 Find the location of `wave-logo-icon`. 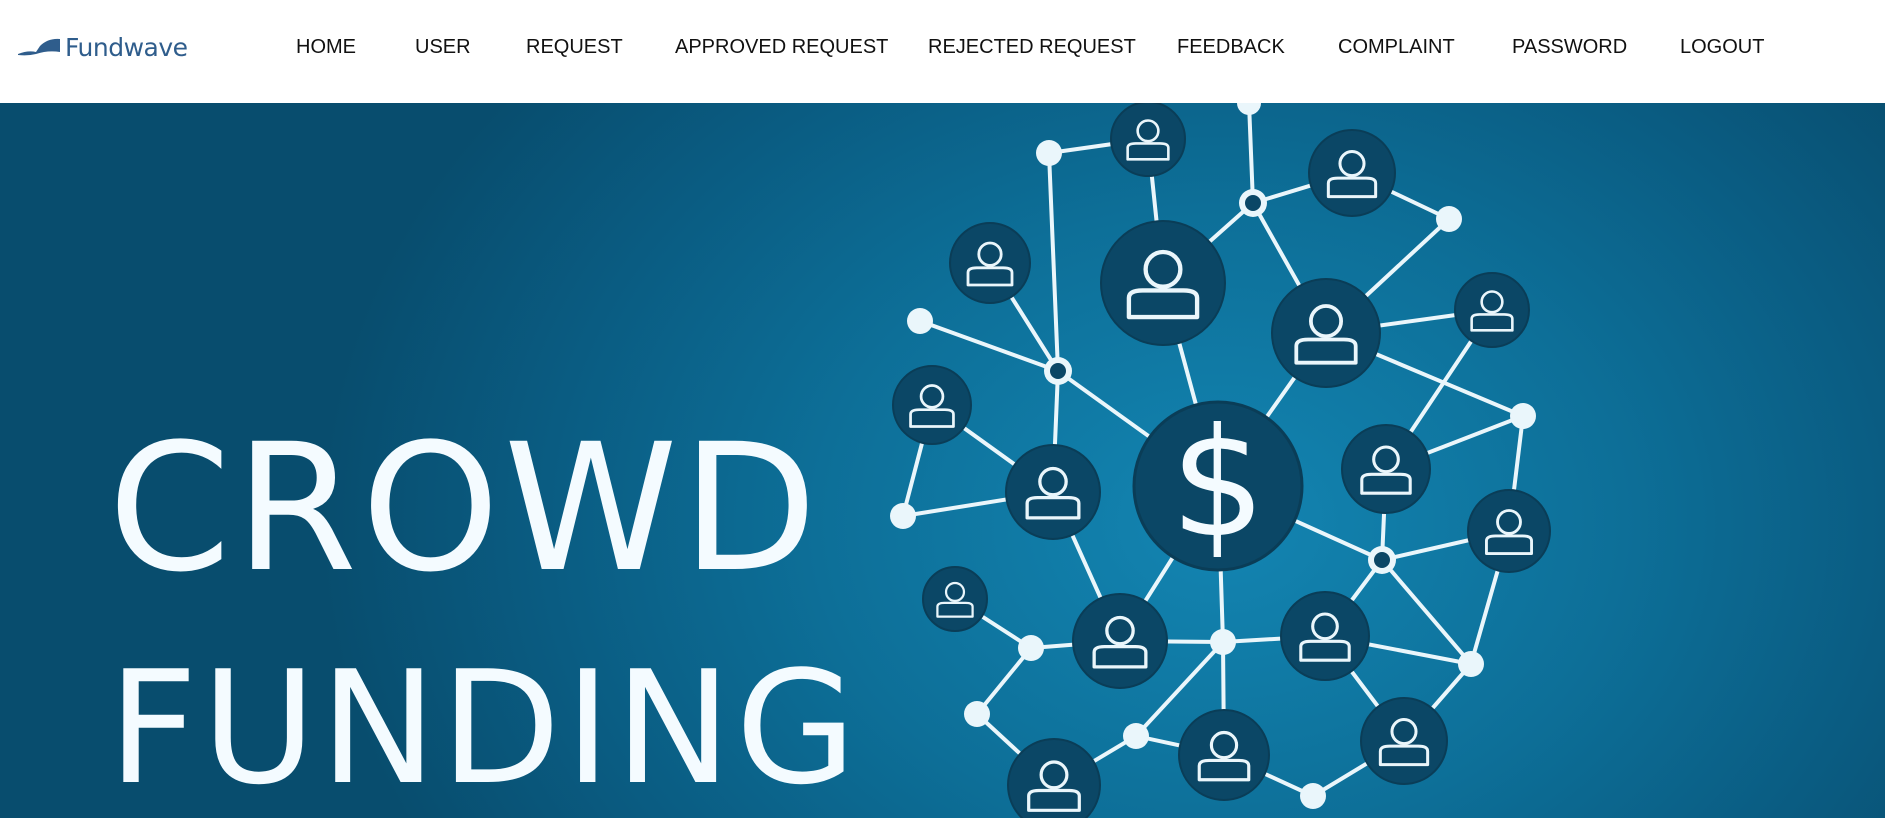

wave-logo-icon is located at coordinates (39, 47).